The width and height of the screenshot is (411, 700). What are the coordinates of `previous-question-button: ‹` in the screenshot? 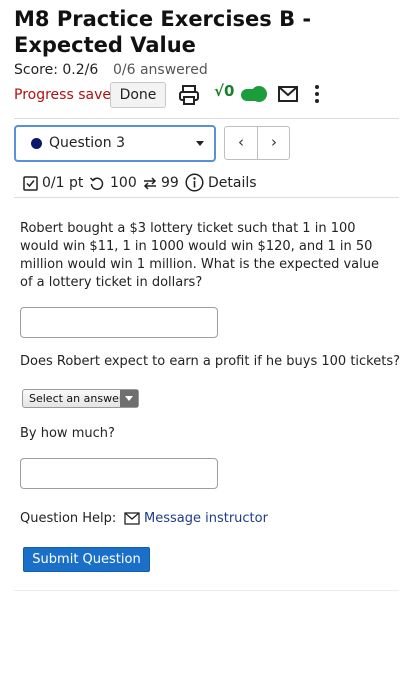 It's located at (241, 142).